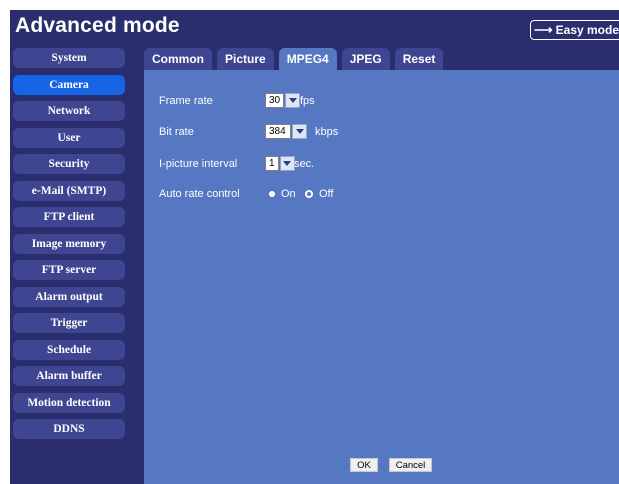  I want to click on sidebar-item-user: User, so click(69, 137).